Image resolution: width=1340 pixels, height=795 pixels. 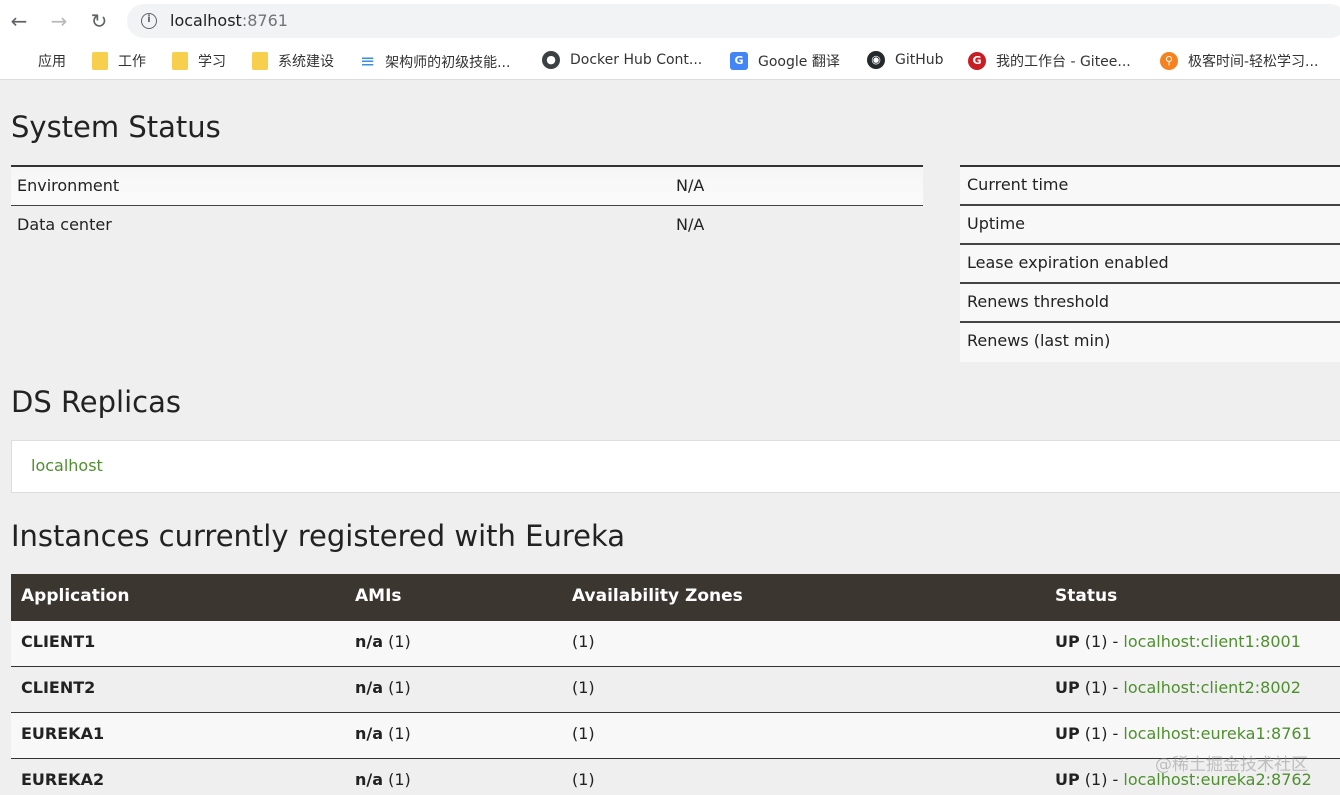 I want to click on url-host: localhost, so click(x=206, y=20).